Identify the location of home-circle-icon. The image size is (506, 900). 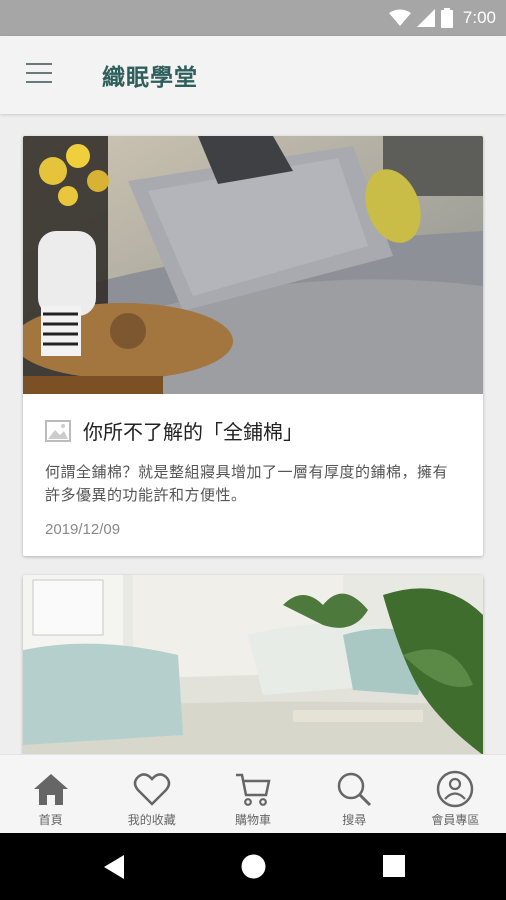
(253, 866).